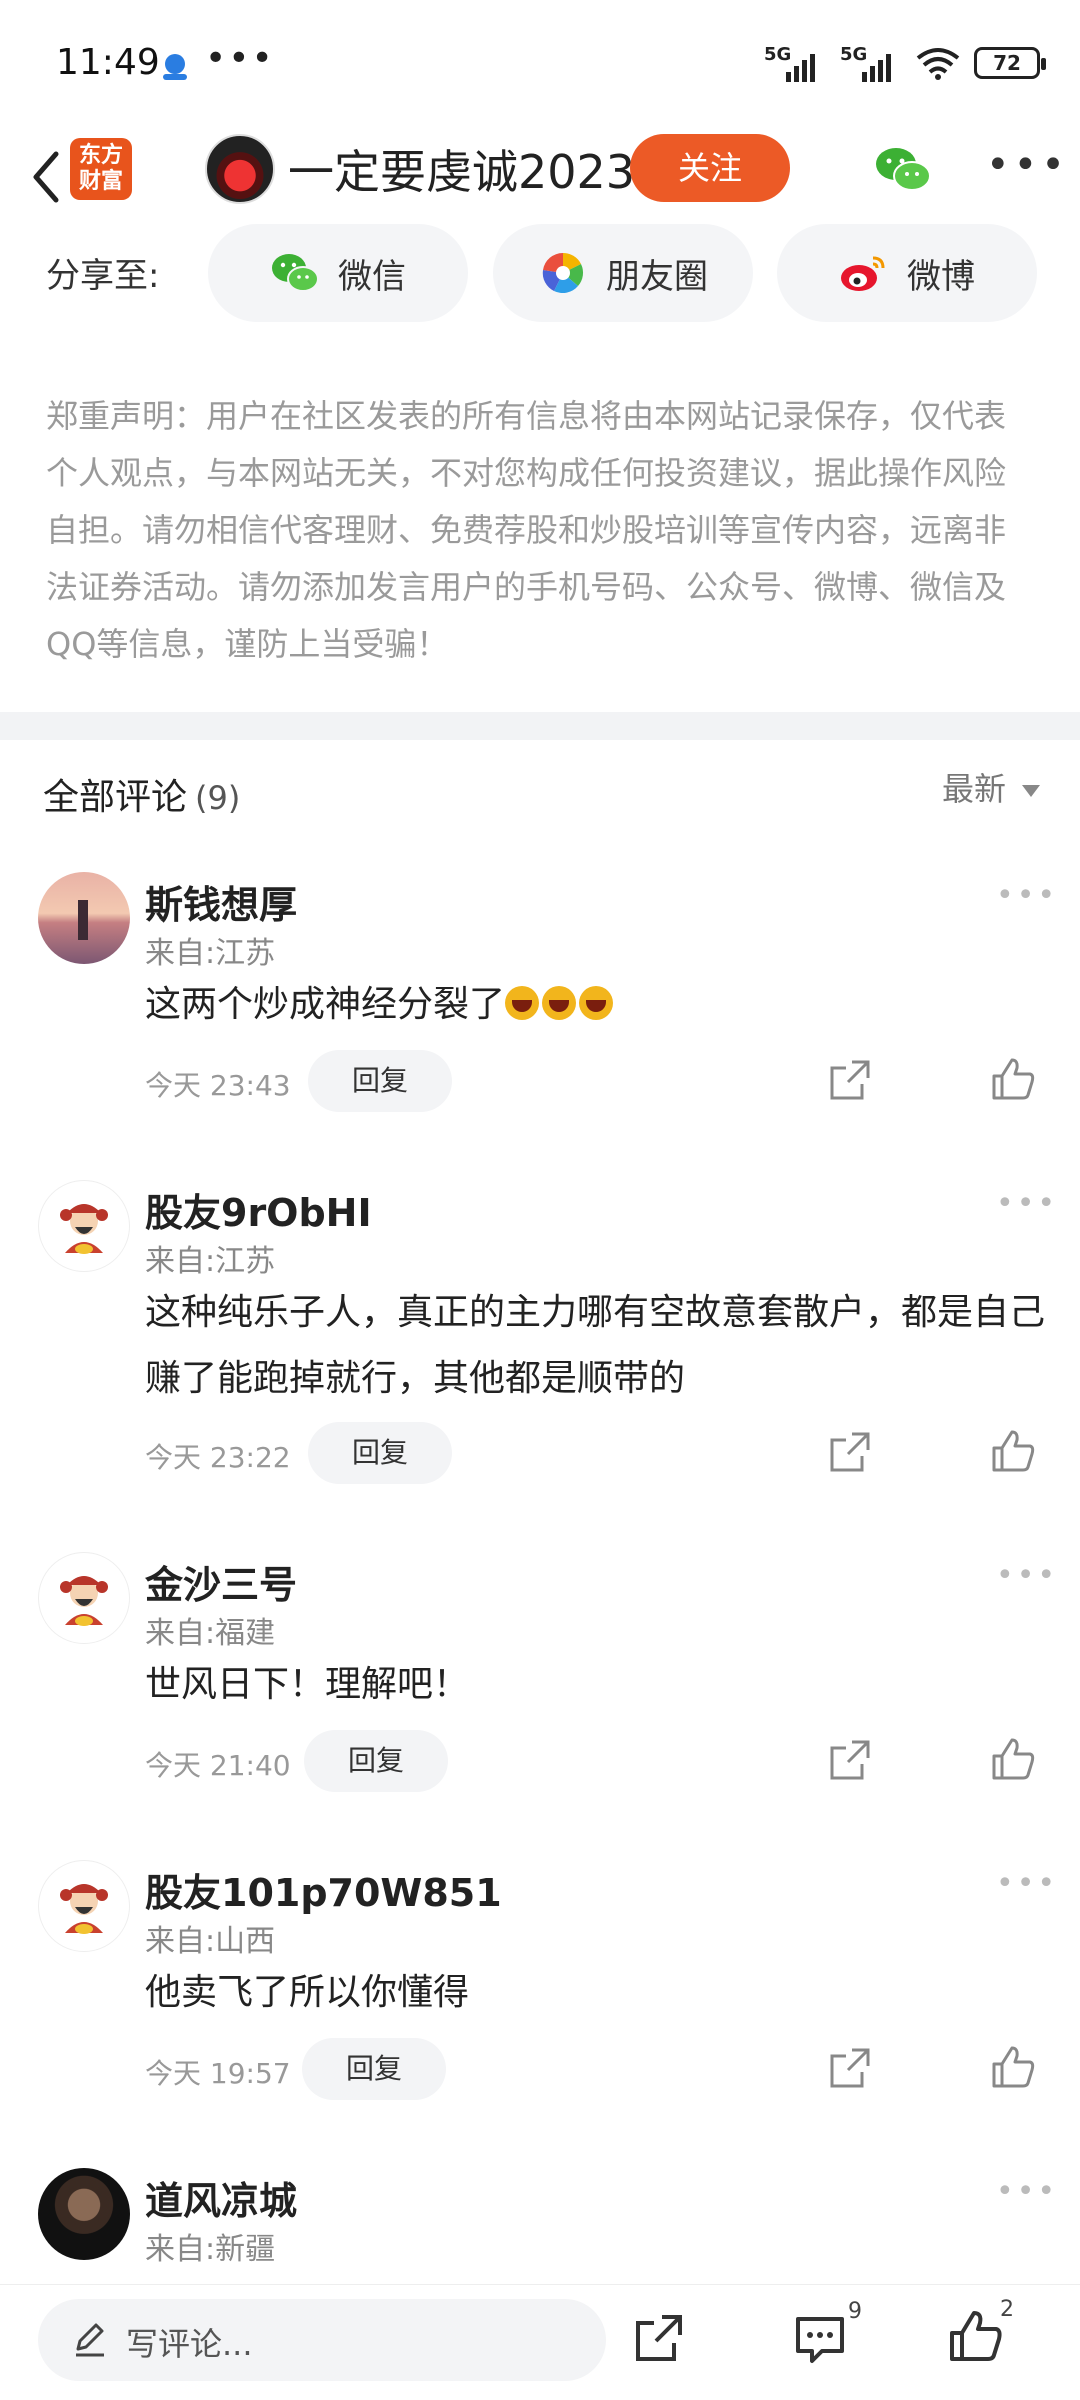 The width and height of the screenshot is (1080, 2400). I want to click on author-avatar, so click(240, 169).